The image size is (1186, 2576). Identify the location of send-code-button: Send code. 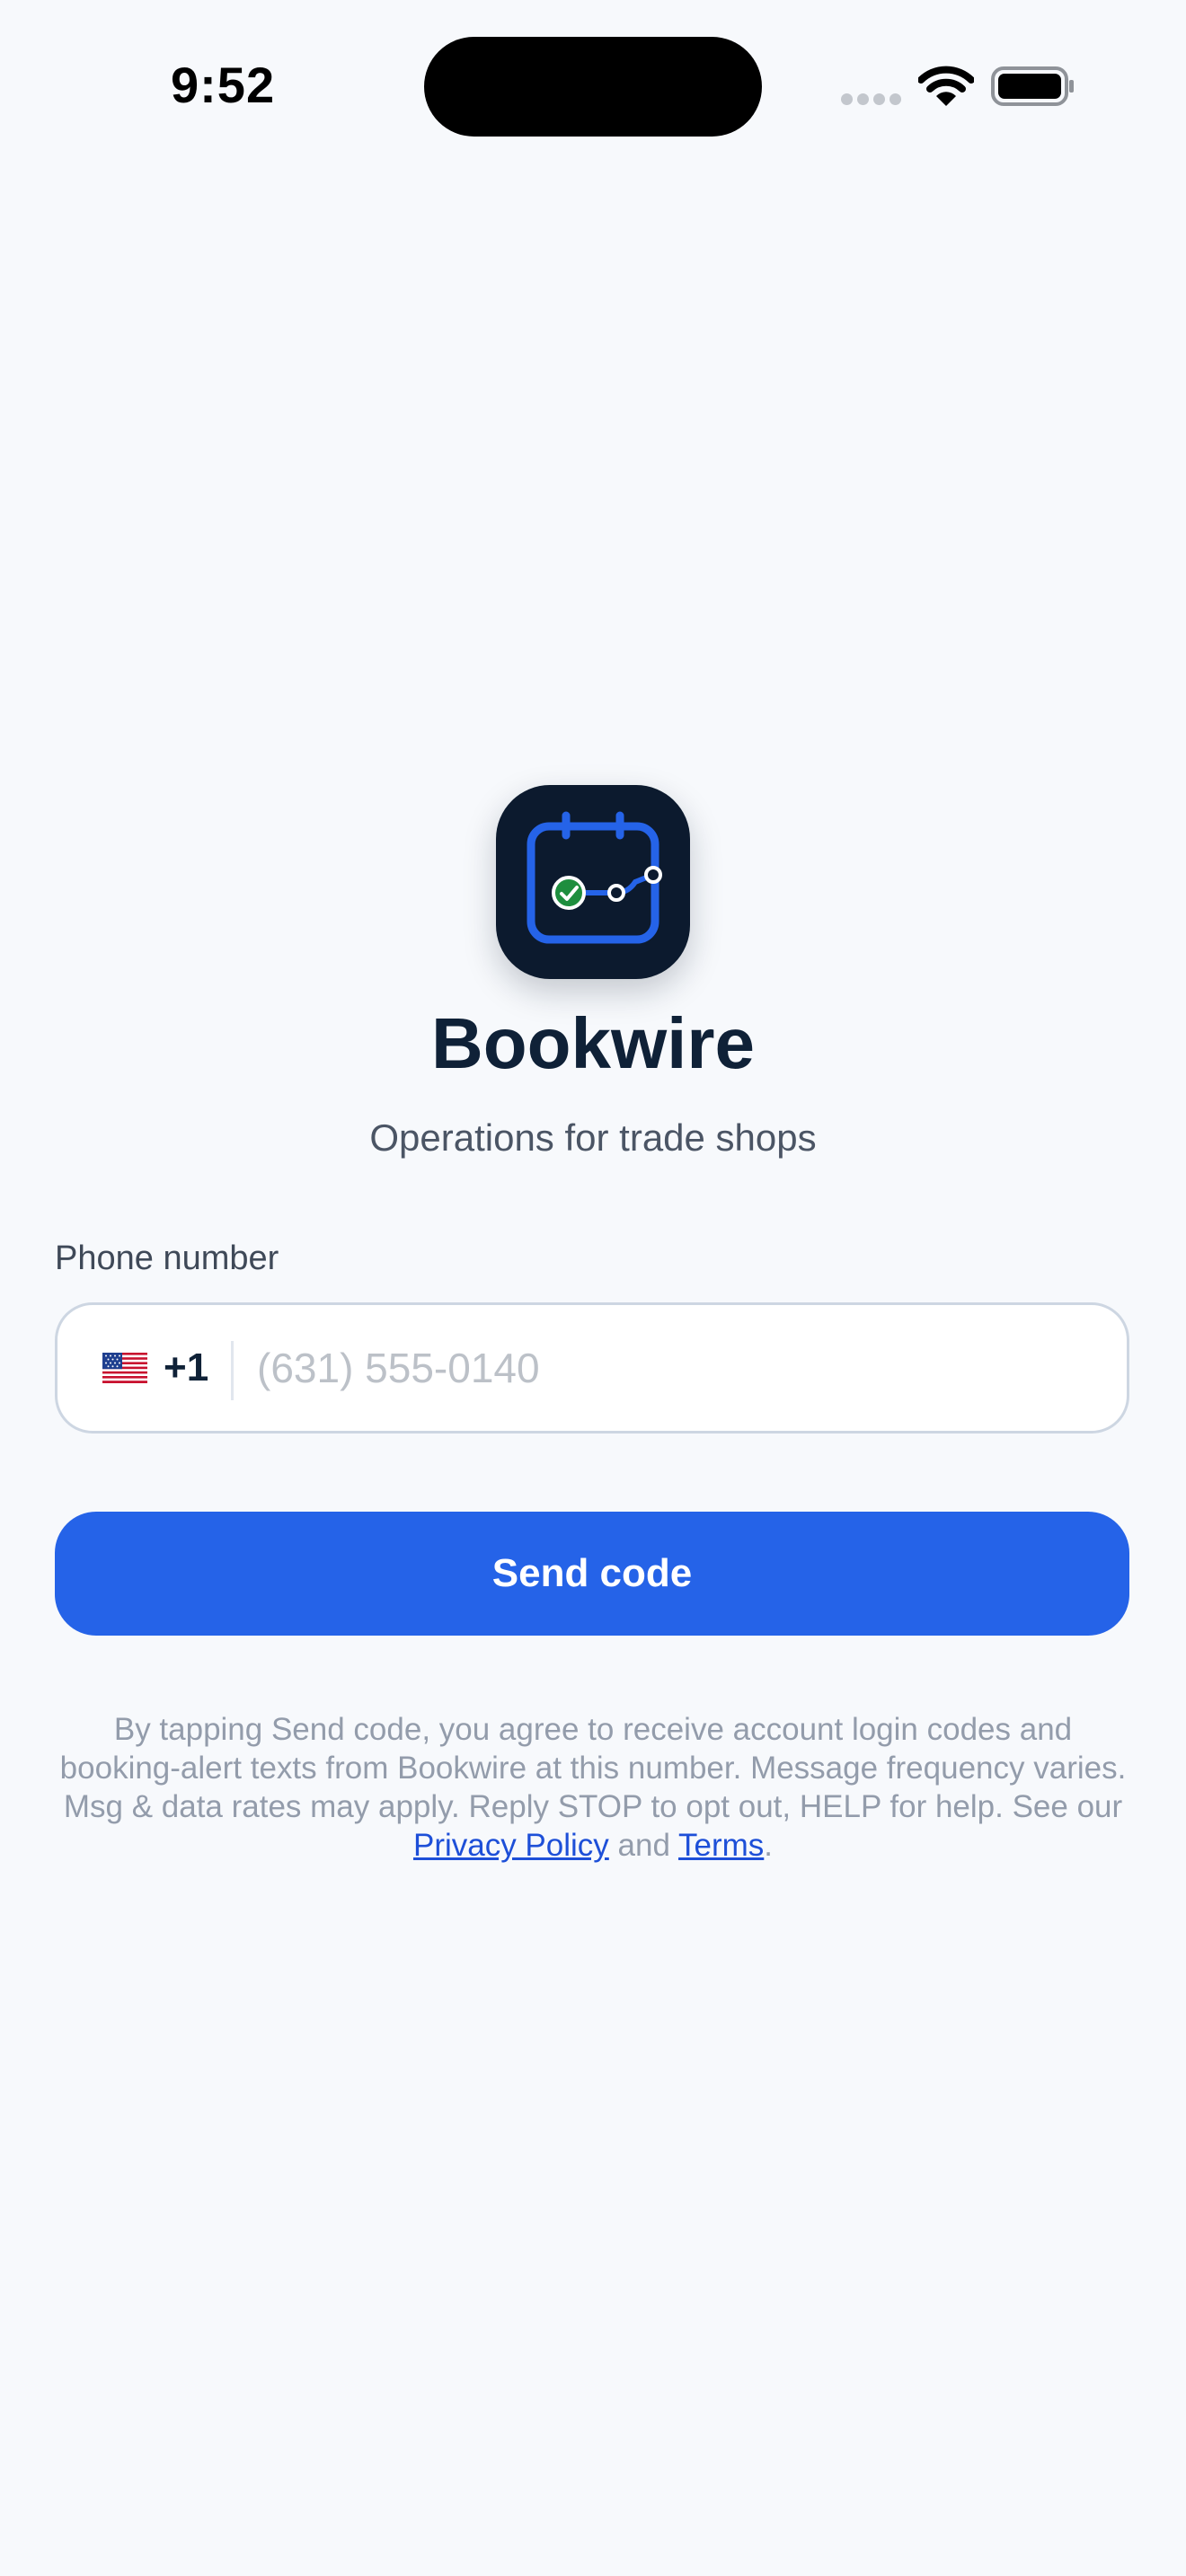
(592, 1574).